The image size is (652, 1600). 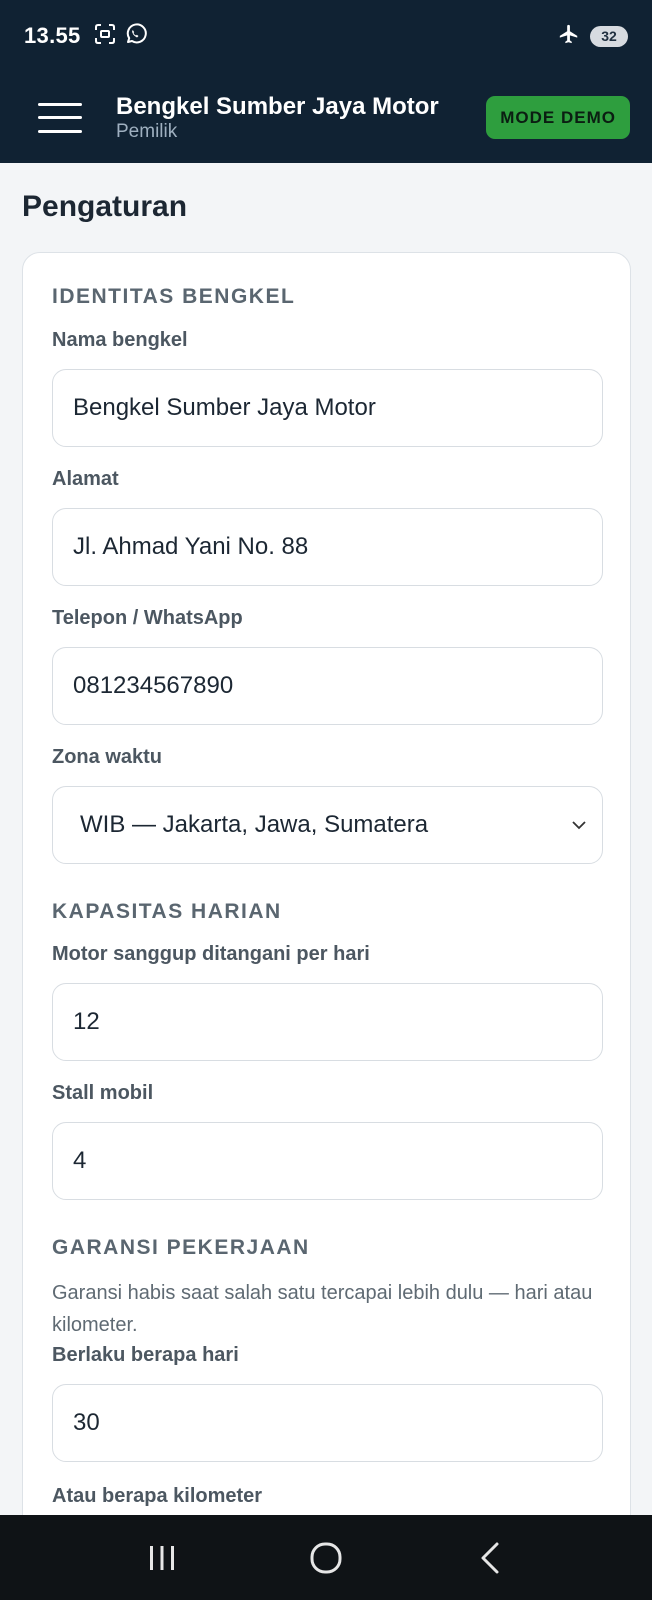 What do you see at coordinates (147, 131) in the screenshot?
I see `app-subtitle-role: Pemilik` at bounding box center [147, 131].